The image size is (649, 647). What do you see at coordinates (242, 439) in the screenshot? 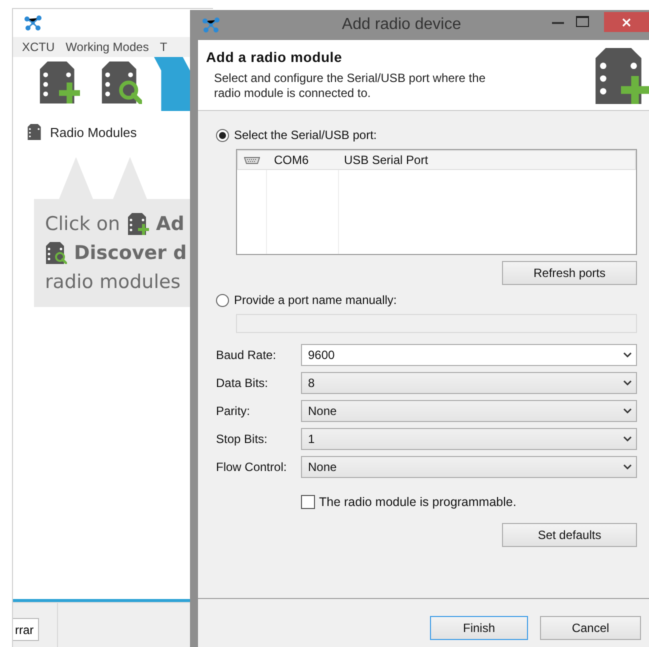
I see `field-label: Stop Bits:` at bounding box center [242, 439].